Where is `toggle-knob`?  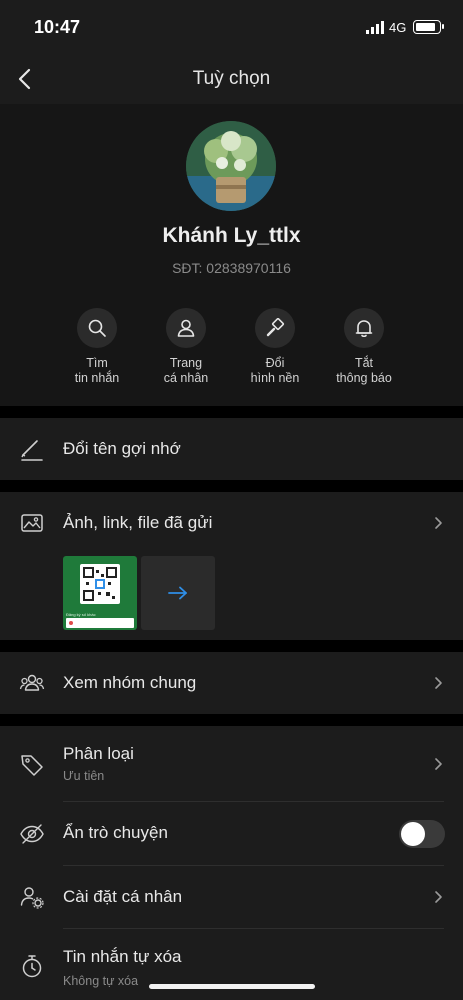 toggle-knob is located at coordinates (413, 834).